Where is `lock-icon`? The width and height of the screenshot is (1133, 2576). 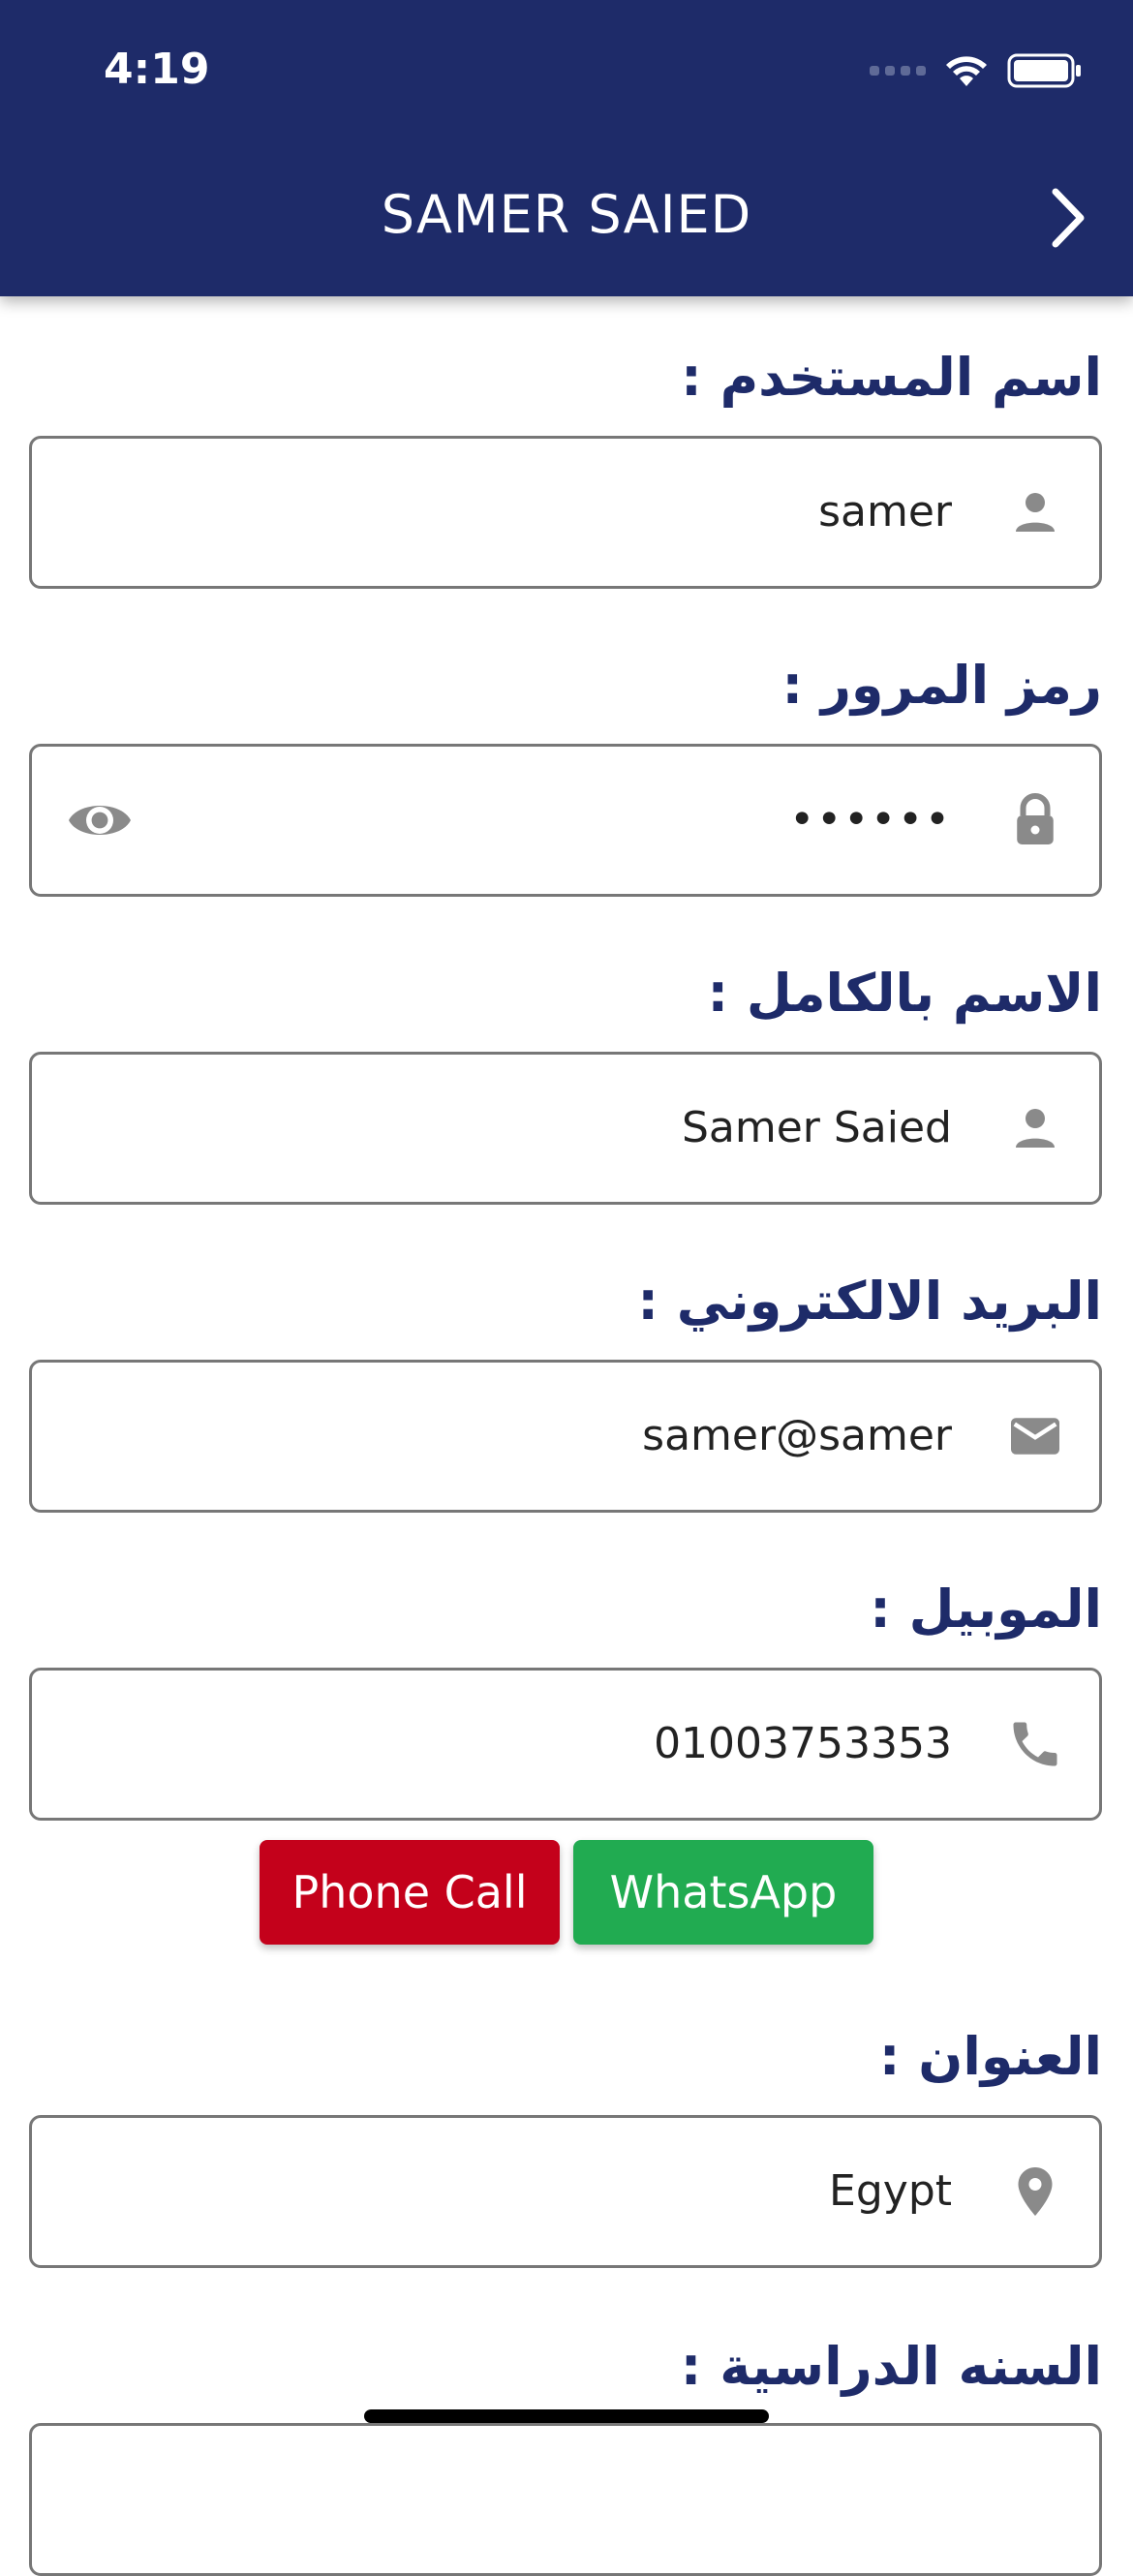
lock-icon is located at coordinates (1035, 818).